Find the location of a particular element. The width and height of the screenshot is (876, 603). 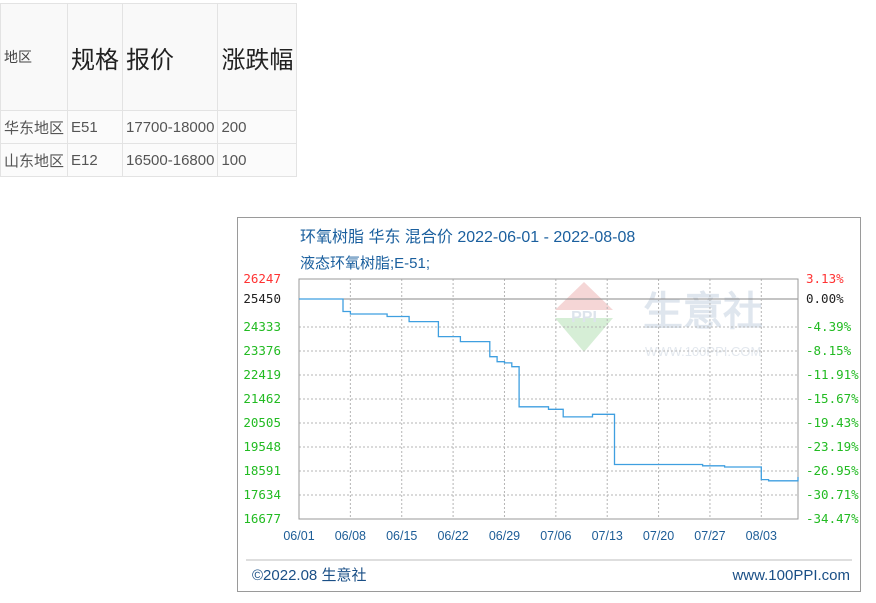

x-tick-label: 07/27 is located at coordinates (709, 536).